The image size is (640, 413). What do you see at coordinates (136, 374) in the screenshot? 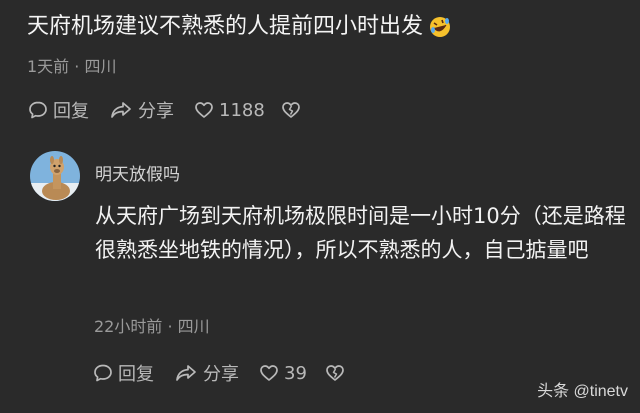
I see `reply-reply-label: 回复` at bounding box center [136, 374].